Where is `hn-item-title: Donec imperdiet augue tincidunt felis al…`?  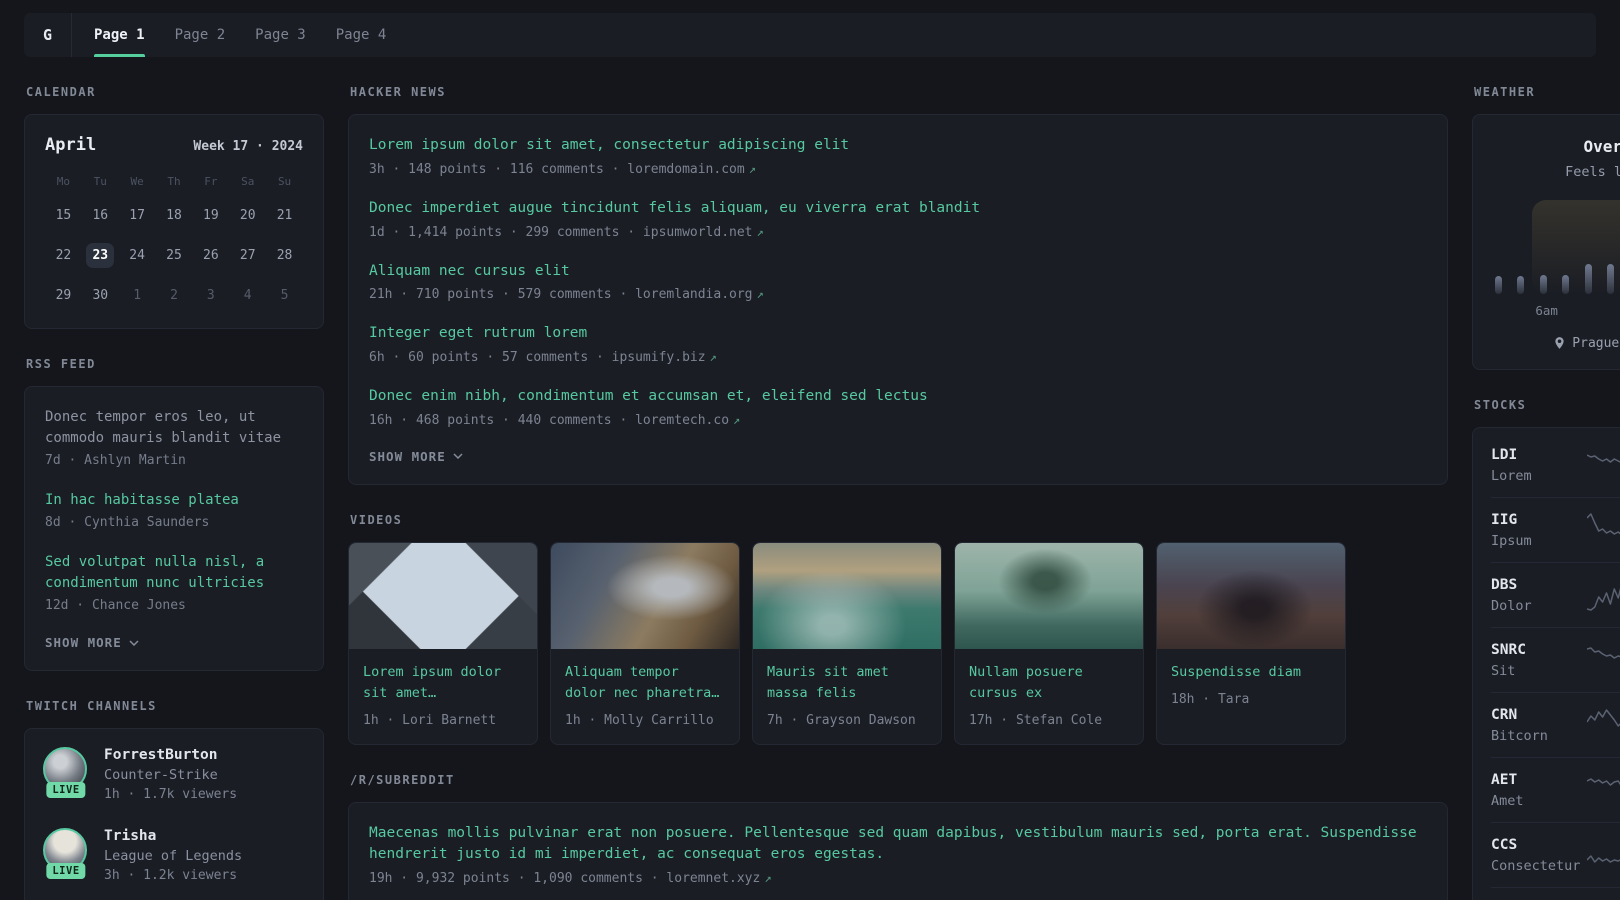 hn-item-title: Donec imperdiet augue tincidunt felis al… is located at coordinates (898, 209).